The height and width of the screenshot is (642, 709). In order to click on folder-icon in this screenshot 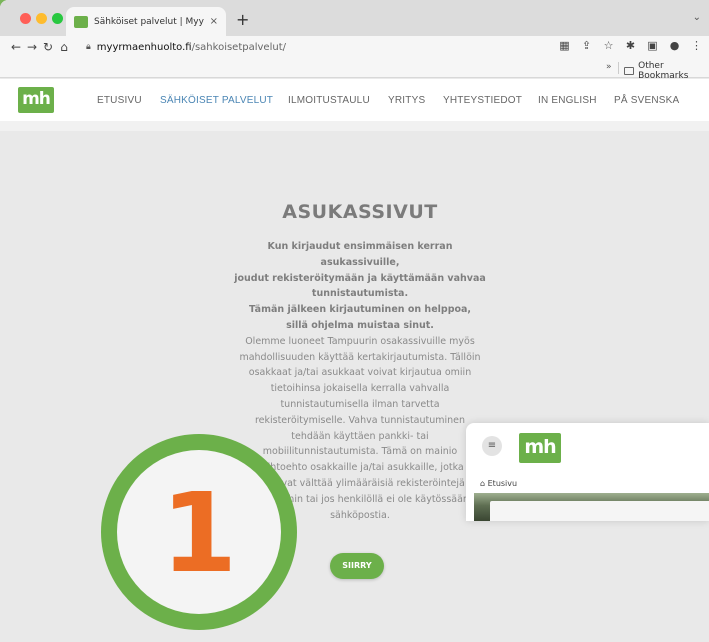, I will do `click(629, 71)`.